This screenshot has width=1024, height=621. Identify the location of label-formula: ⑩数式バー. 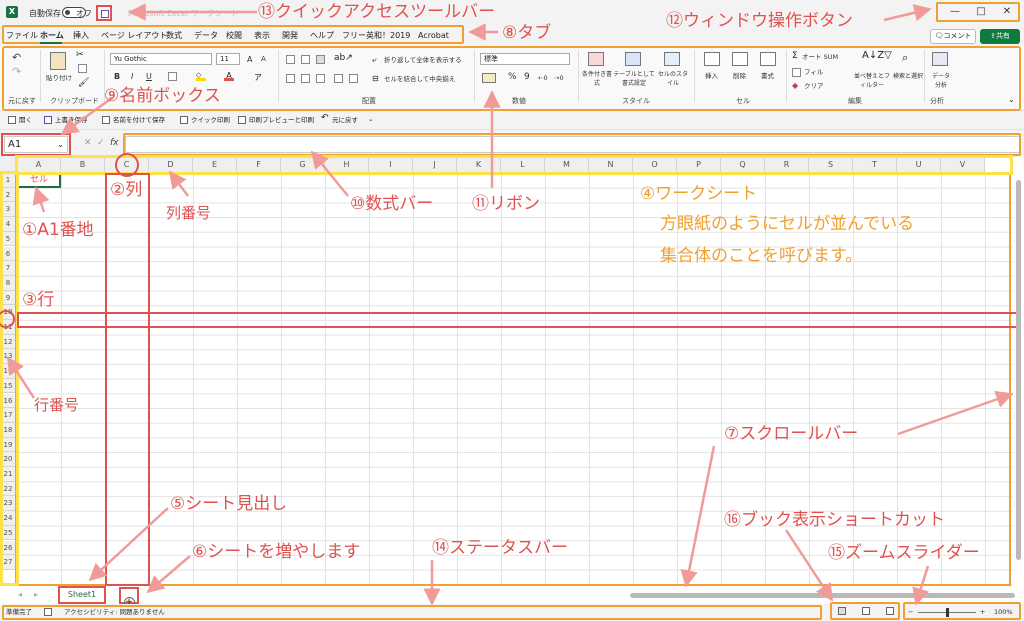
(392, 204).